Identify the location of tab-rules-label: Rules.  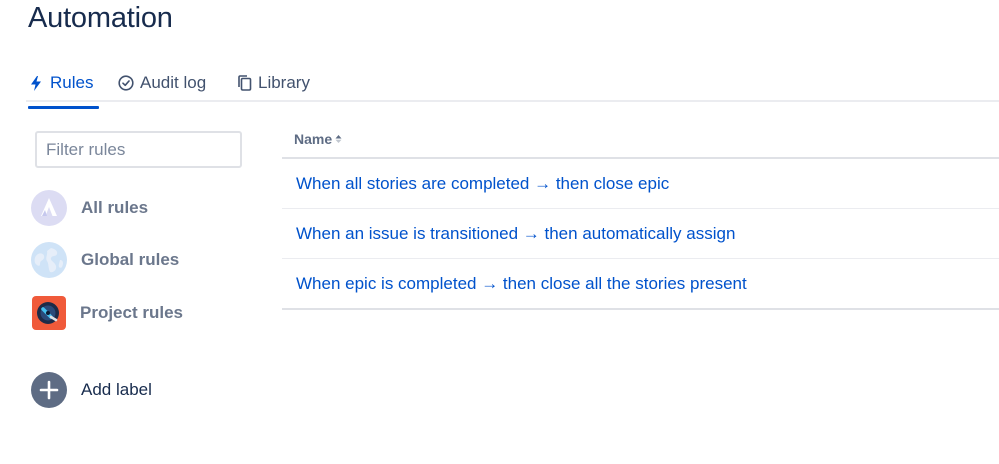
(72, 82).